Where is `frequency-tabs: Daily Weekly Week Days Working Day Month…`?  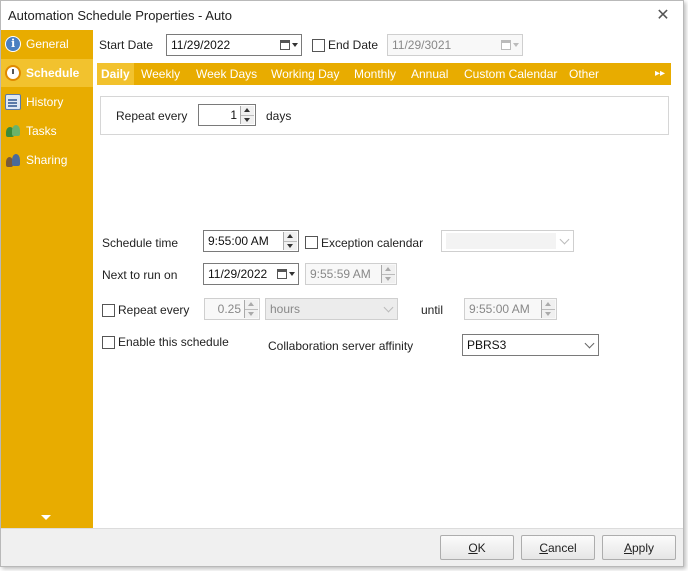 frequency-tabs: Daily Weekly Week Days Working Day Month… is located at coordinates (384, 74).